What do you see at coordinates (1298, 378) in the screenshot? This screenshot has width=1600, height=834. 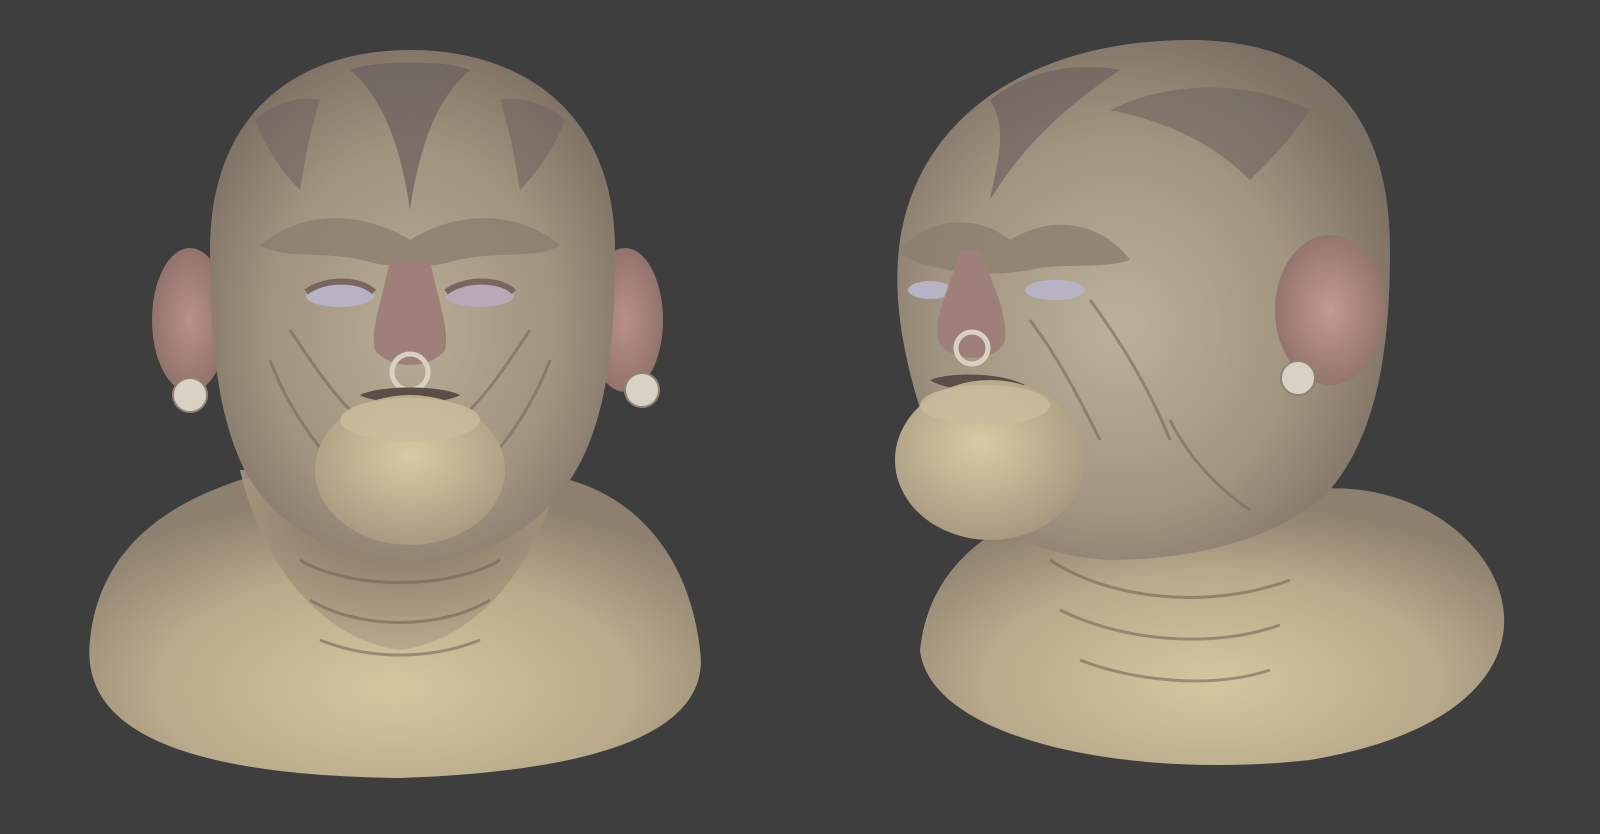 I see `earring` at bounding box center [1298, 378].